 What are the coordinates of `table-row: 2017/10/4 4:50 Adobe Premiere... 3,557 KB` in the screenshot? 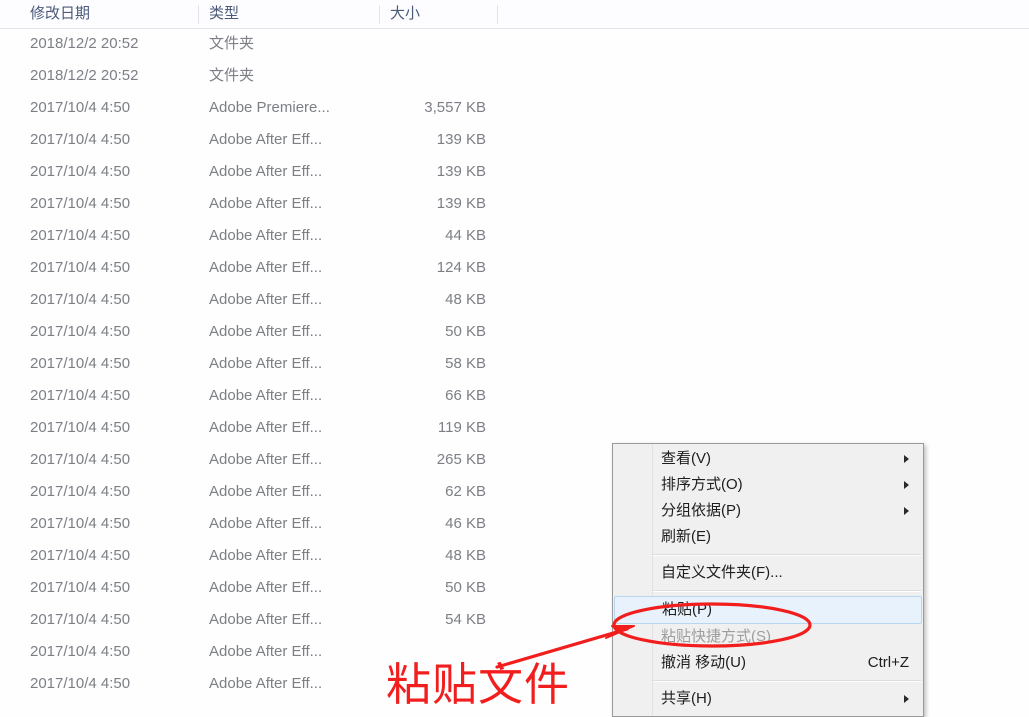 It's located at (514, 108).